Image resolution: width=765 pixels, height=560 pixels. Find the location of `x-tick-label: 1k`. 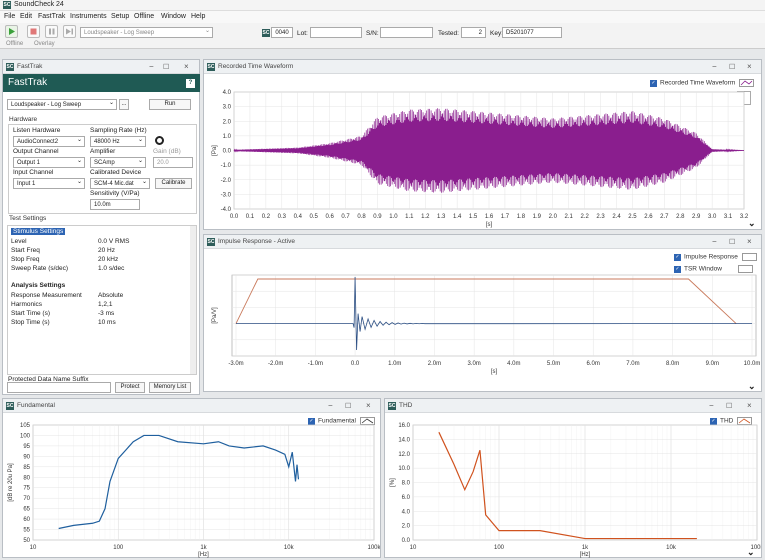

x-tick-label: 1k is located at coordinates (203, 548).